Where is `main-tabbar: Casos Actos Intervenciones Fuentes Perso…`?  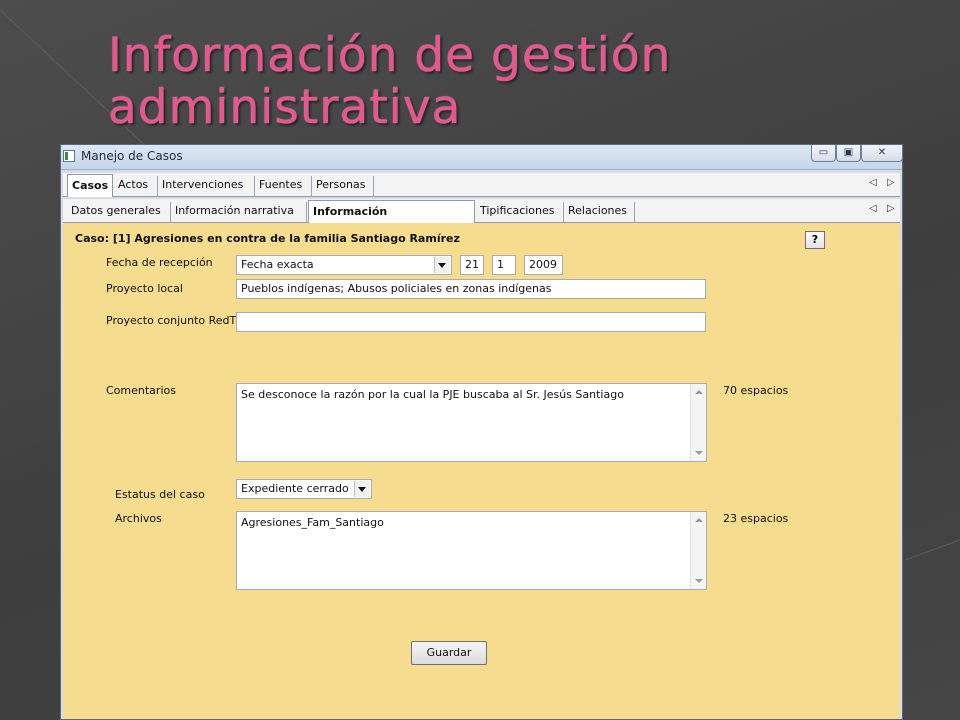
main-tabbar: Casos Actos Intervenciones Fuentes Perso… is located at coordinates (481, 185).